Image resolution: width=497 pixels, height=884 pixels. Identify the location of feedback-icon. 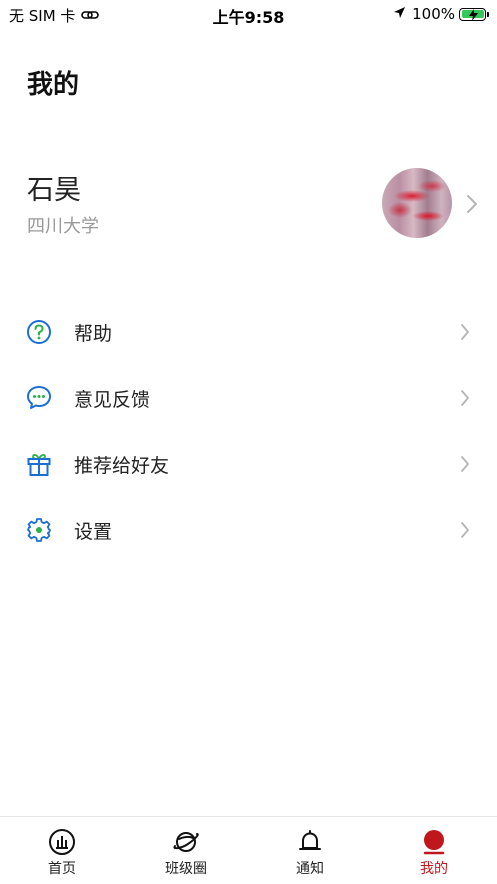
(39, 398).